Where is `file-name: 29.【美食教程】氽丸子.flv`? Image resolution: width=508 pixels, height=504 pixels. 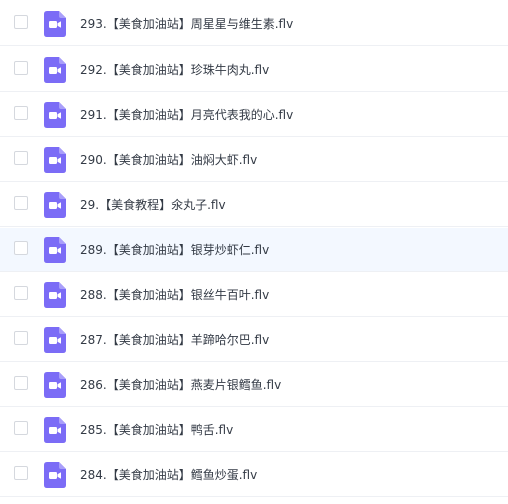
file-name: 29.【美食教程】氽丸子.flv is located at coordinates (153, 205).